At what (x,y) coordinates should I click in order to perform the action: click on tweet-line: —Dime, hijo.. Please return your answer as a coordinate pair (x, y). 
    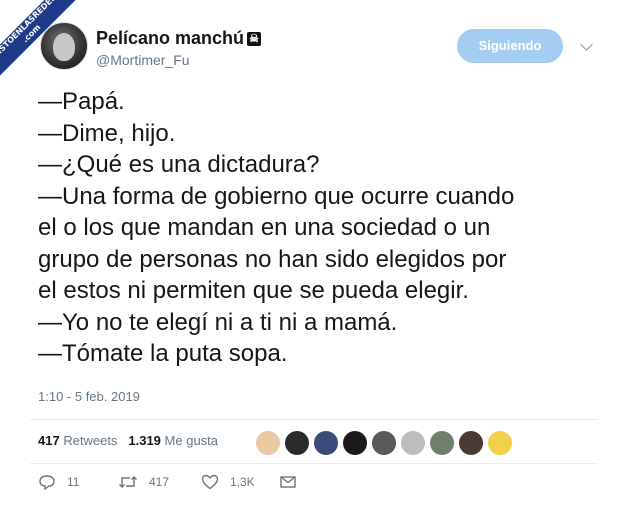
    Looking at the image, I should click on (107, 133).